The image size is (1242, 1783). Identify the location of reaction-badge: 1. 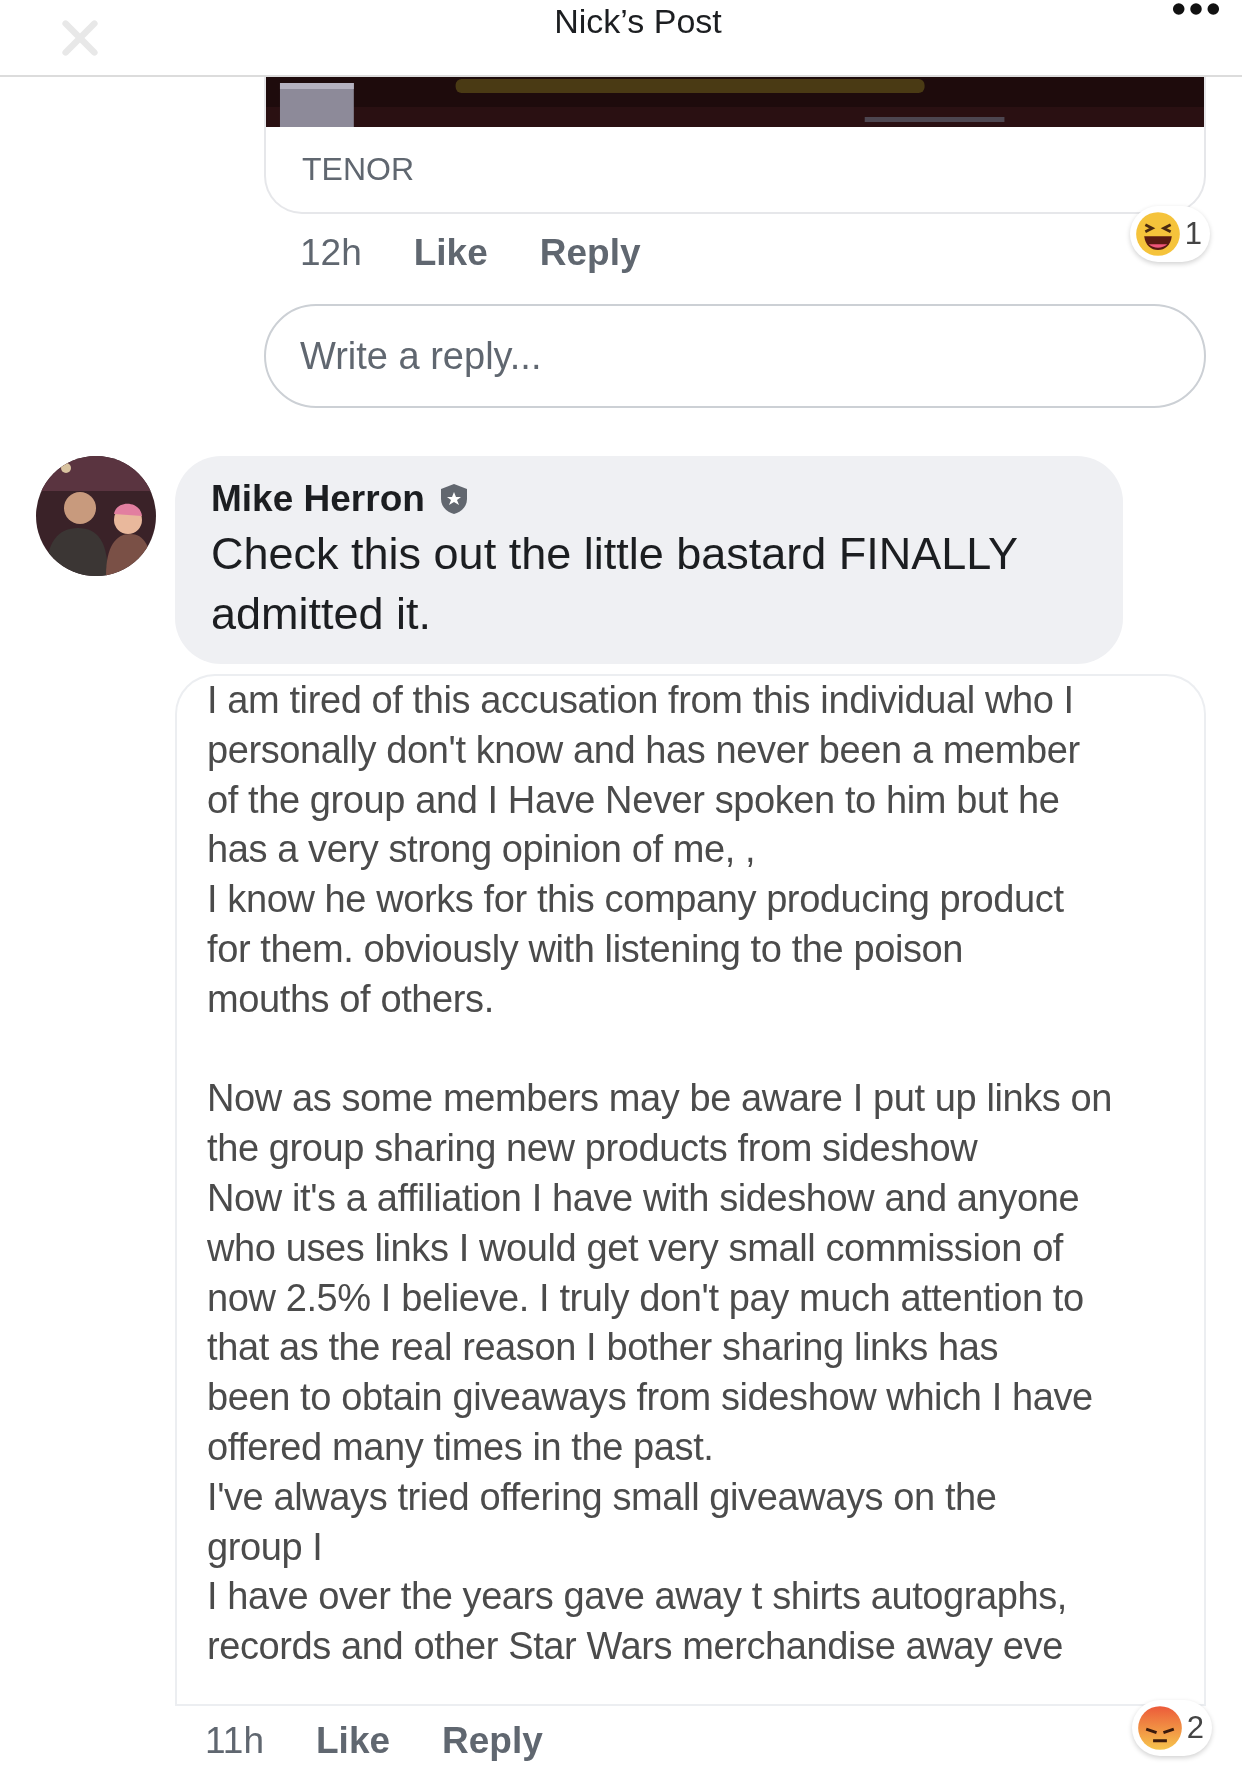
(1169, 234).